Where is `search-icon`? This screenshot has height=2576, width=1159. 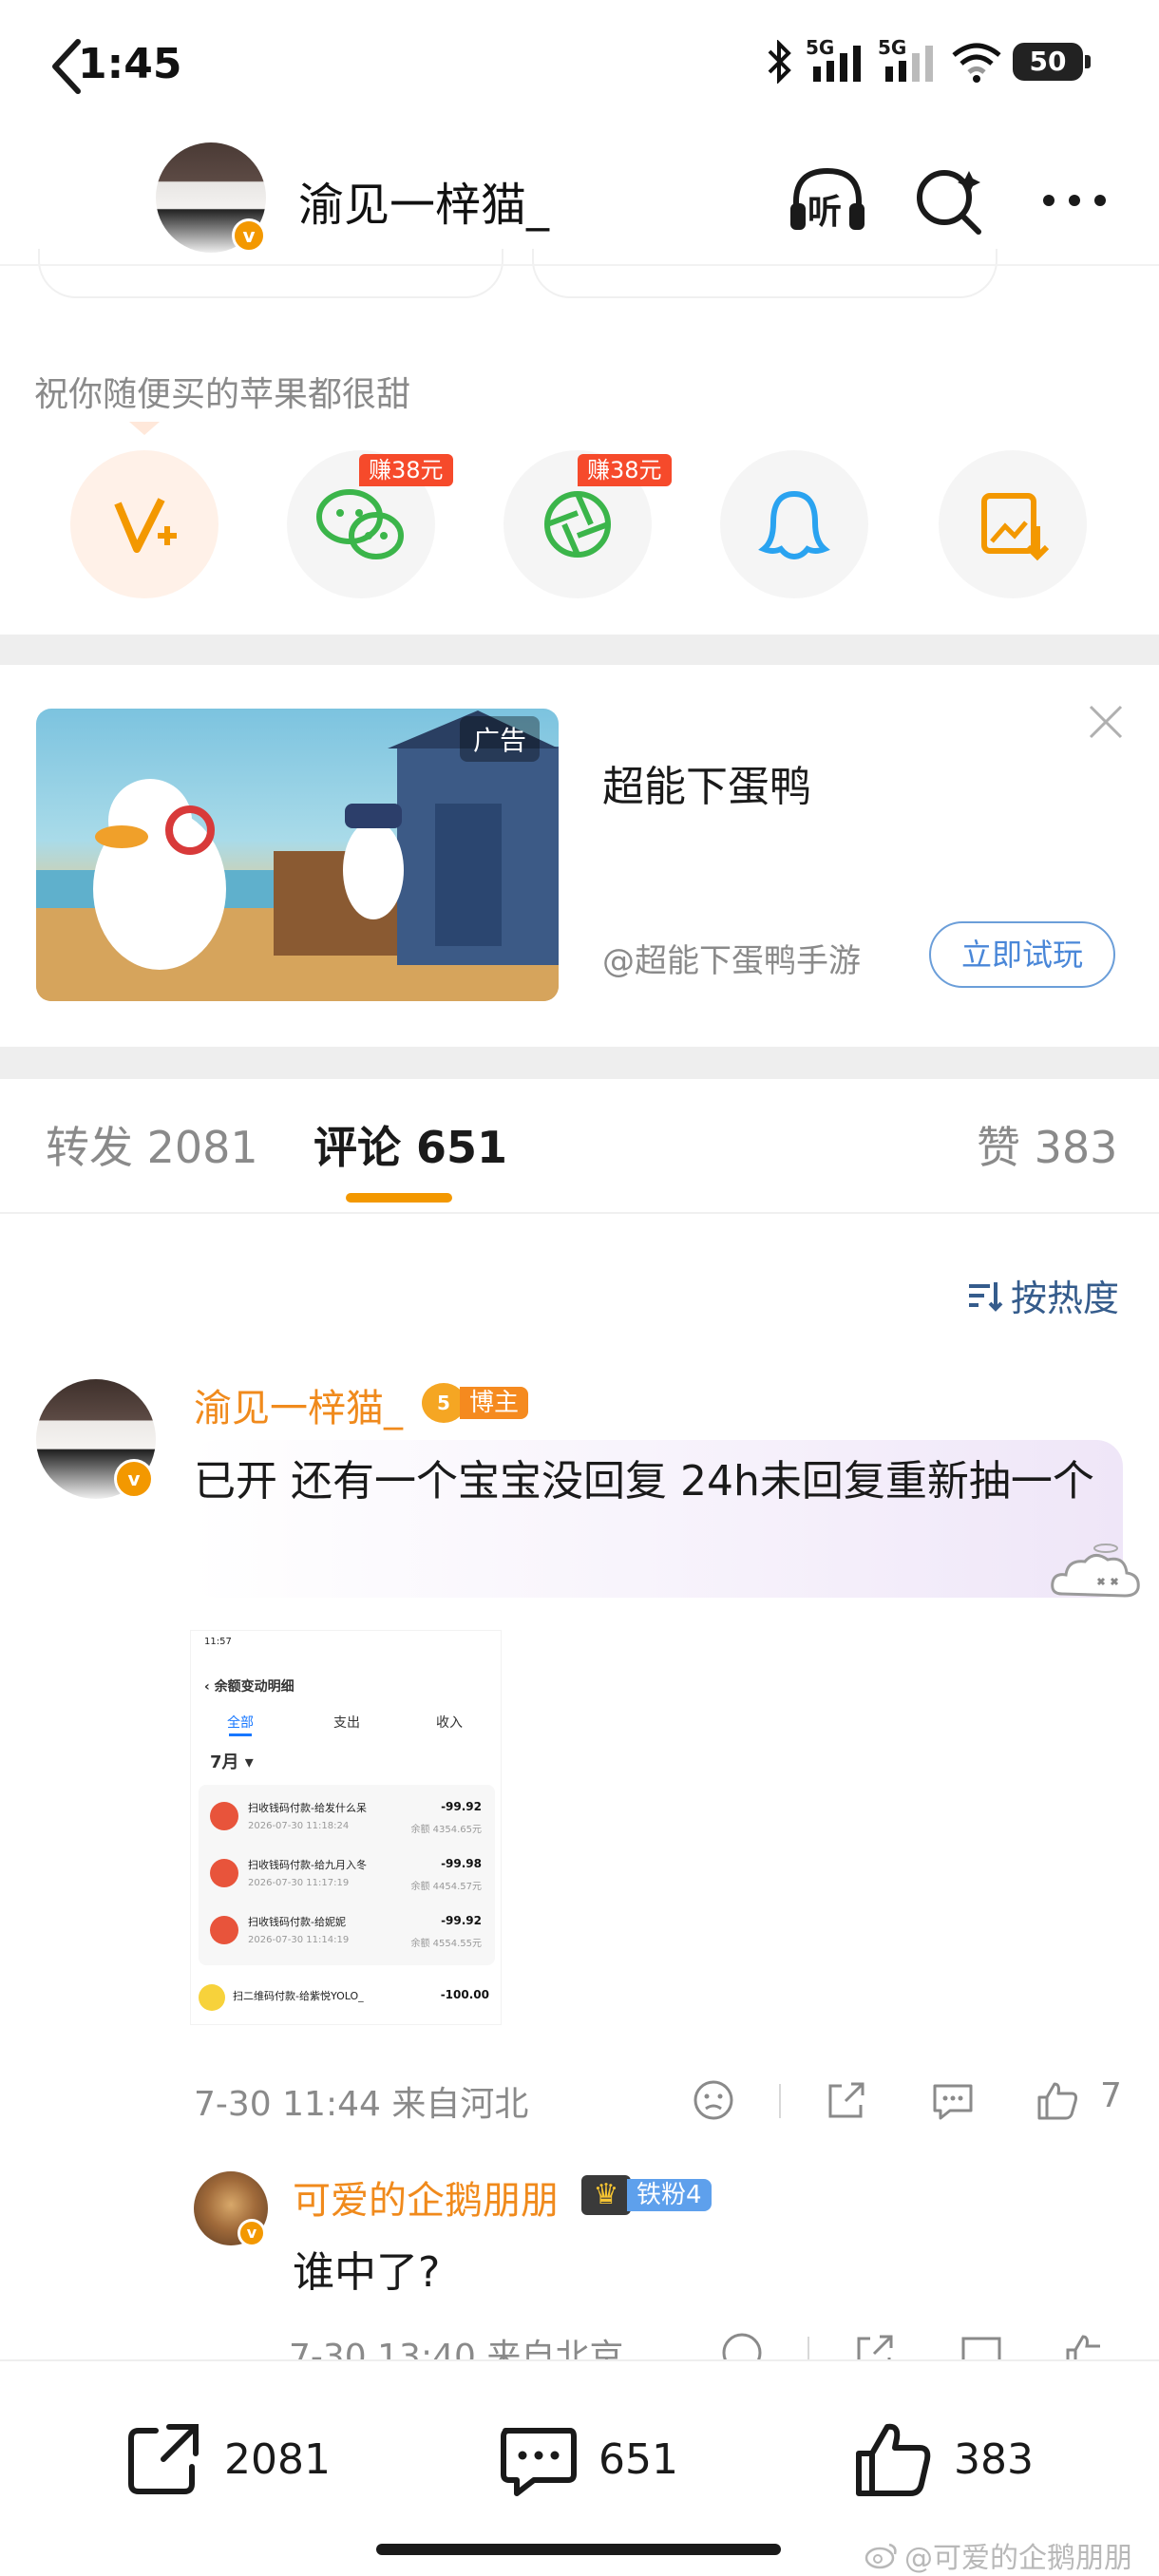 search-icon is located at coordinates (949, 200).